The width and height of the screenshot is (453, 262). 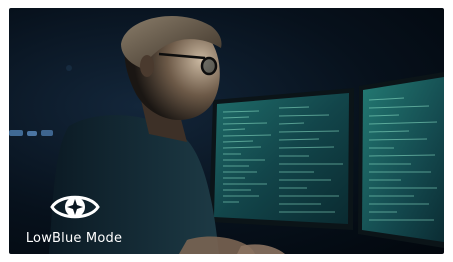 I want to click on lowblue-mode-badge: LowBlue Mode, so click(x=74, y=221).